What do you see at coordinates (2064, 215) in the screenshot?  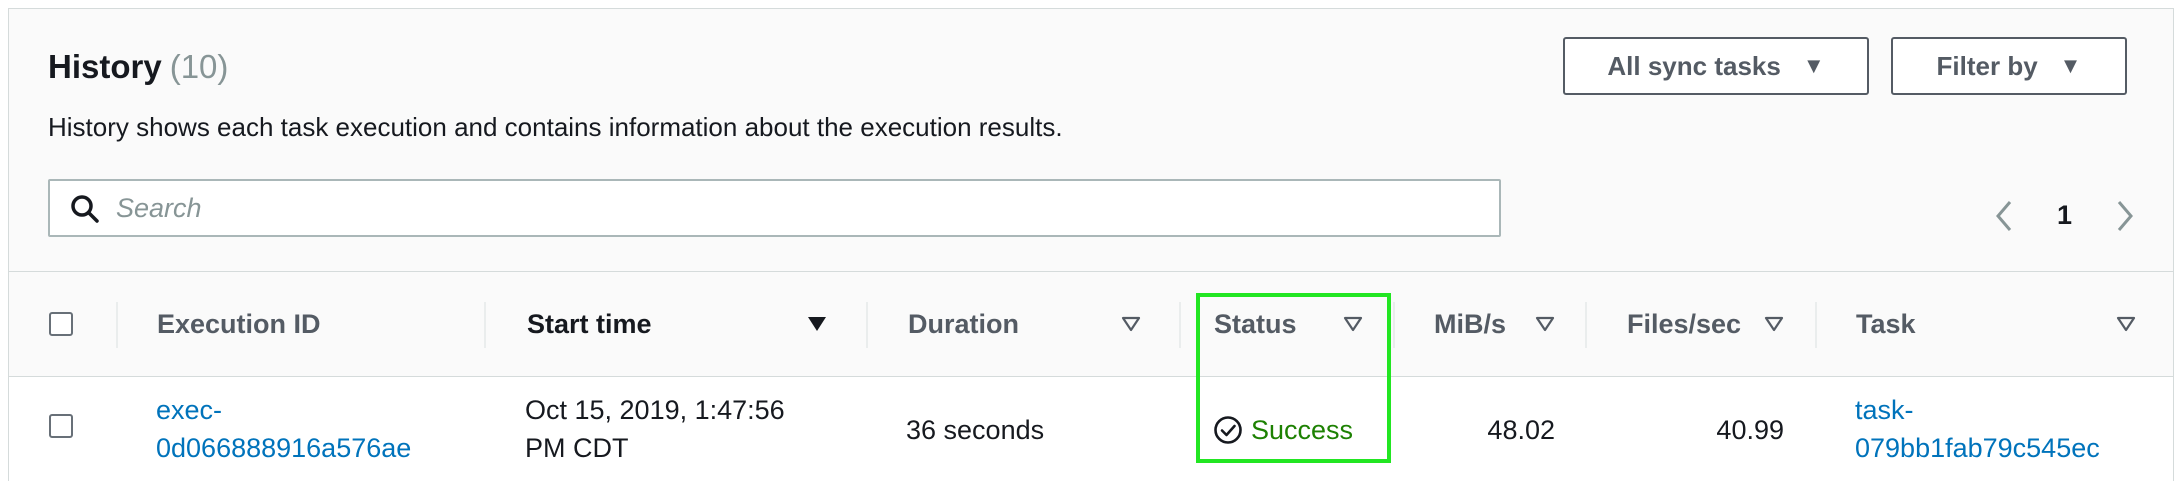 I see `pagination-current-page: 1` at bounding box center [2064, 215].